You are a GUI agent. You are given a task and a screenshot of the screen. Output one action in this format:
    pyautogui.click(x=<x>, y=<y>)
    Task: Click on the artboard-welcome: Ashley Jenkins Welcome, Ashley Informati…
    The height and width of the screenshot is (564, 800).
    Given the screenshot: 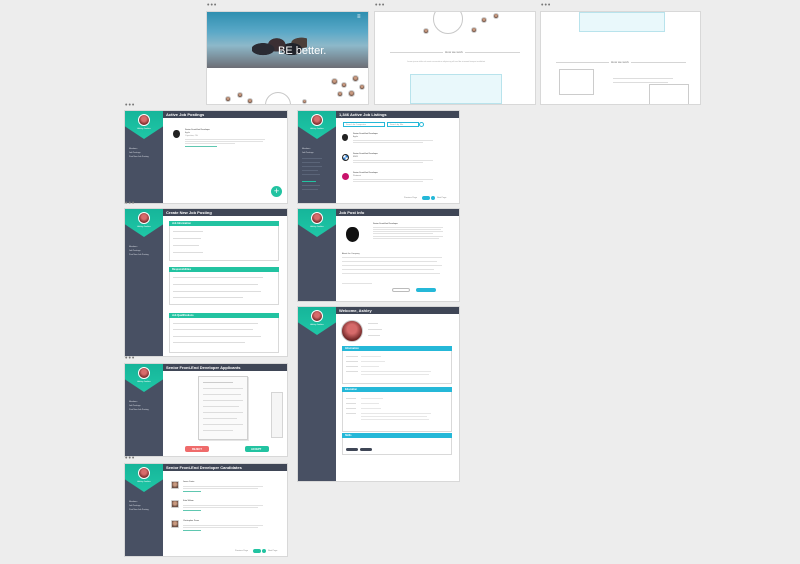 What is the action you would take?
    pyautogui.click(x=378, y=394)
    